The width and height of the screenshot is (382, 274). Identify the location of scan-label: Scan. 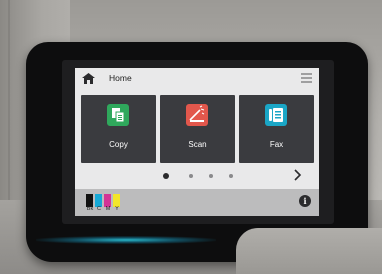
(197, 144).